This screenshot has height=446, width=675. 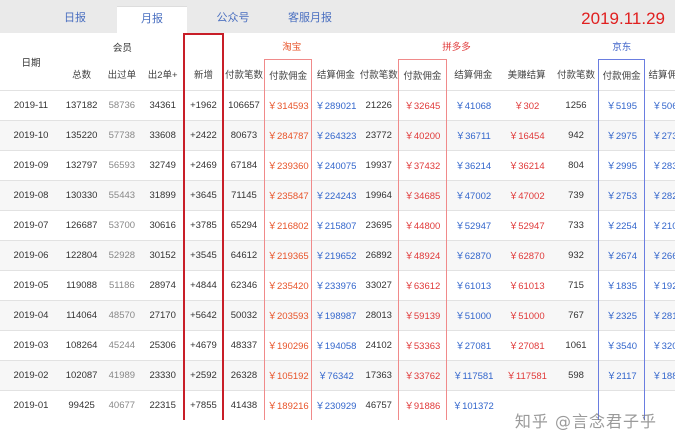 I want to click on table-cell: ￥47002, so click(x=473, y=194).